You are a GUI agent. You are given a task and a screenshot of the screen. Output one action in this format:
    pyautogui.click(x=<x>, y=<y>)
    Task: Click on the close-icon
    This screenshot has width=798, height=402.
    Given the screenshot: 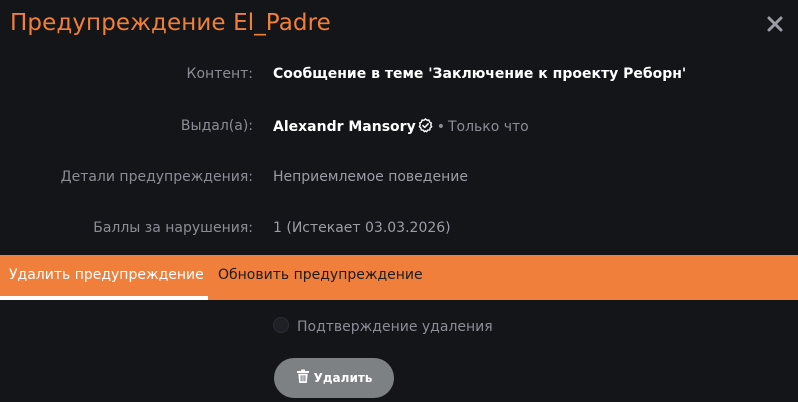 What is the action you would take?
    pyautogui.click(x=775, y=24)
    